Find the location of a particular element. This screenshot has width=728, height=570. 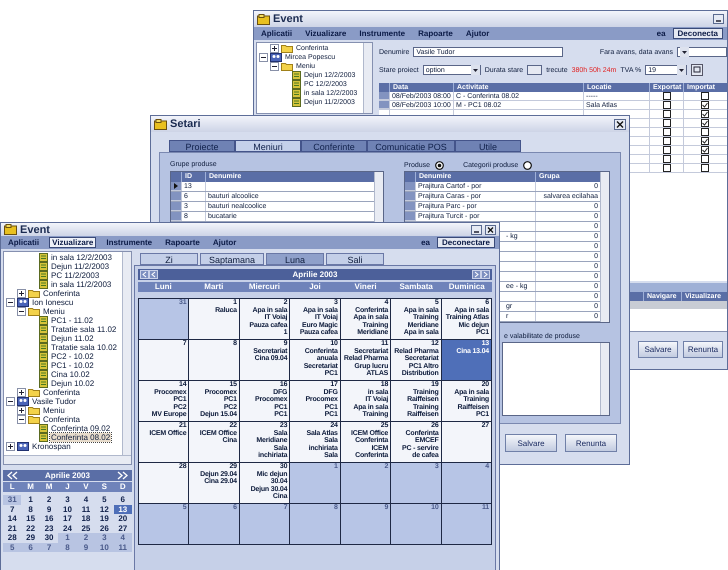

previous-icon is located at coordinates (149, 274).